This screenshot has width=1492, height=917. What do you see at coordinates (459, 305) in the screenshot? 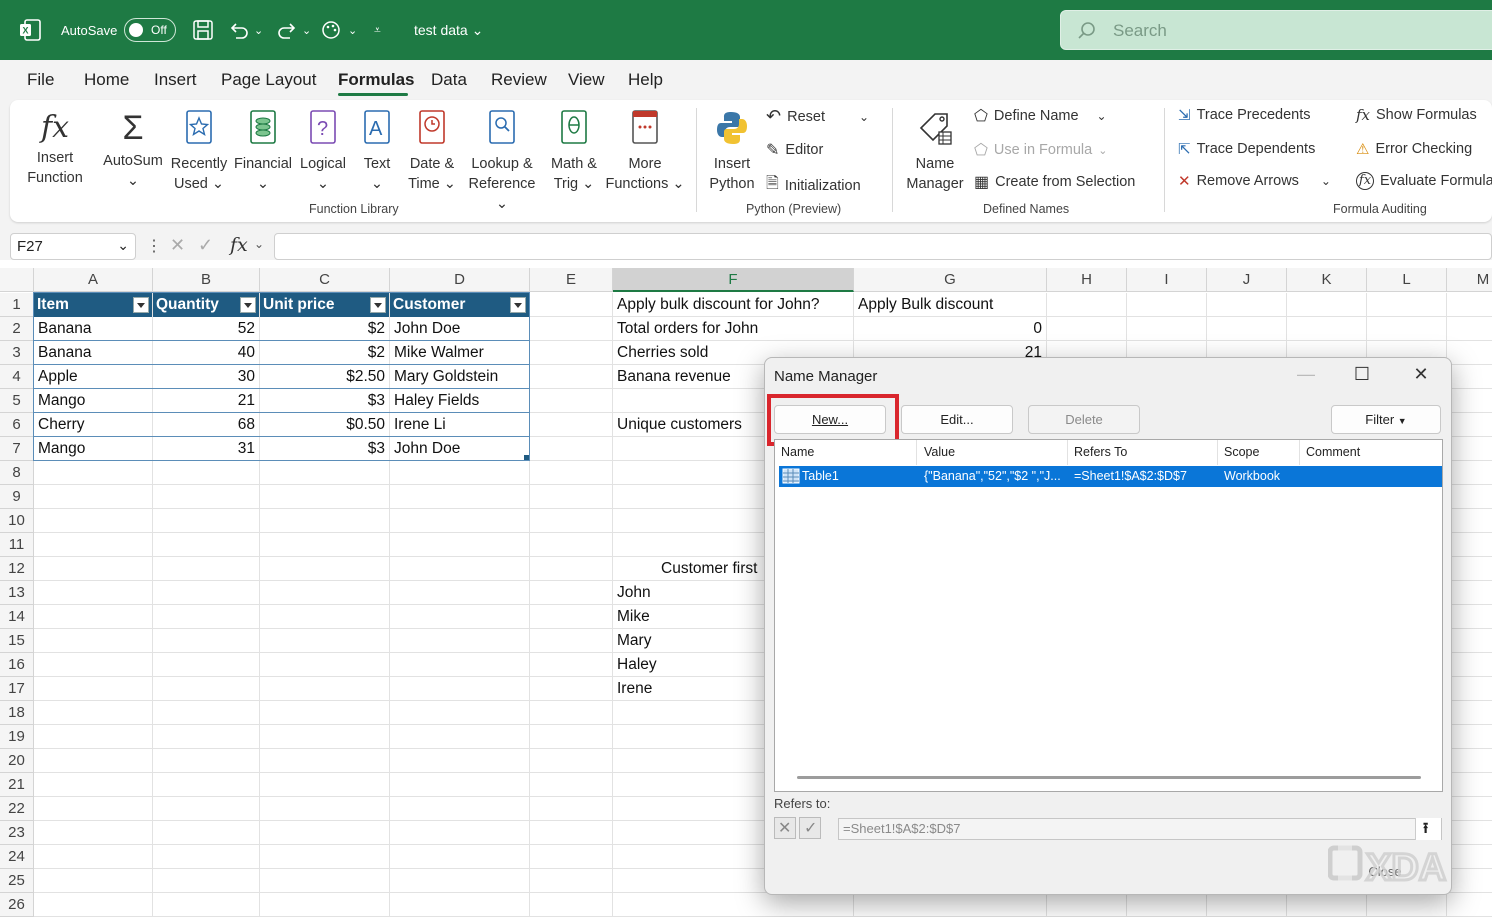
I see `table-header-customer: Customer` at bounding box center [459, 305].